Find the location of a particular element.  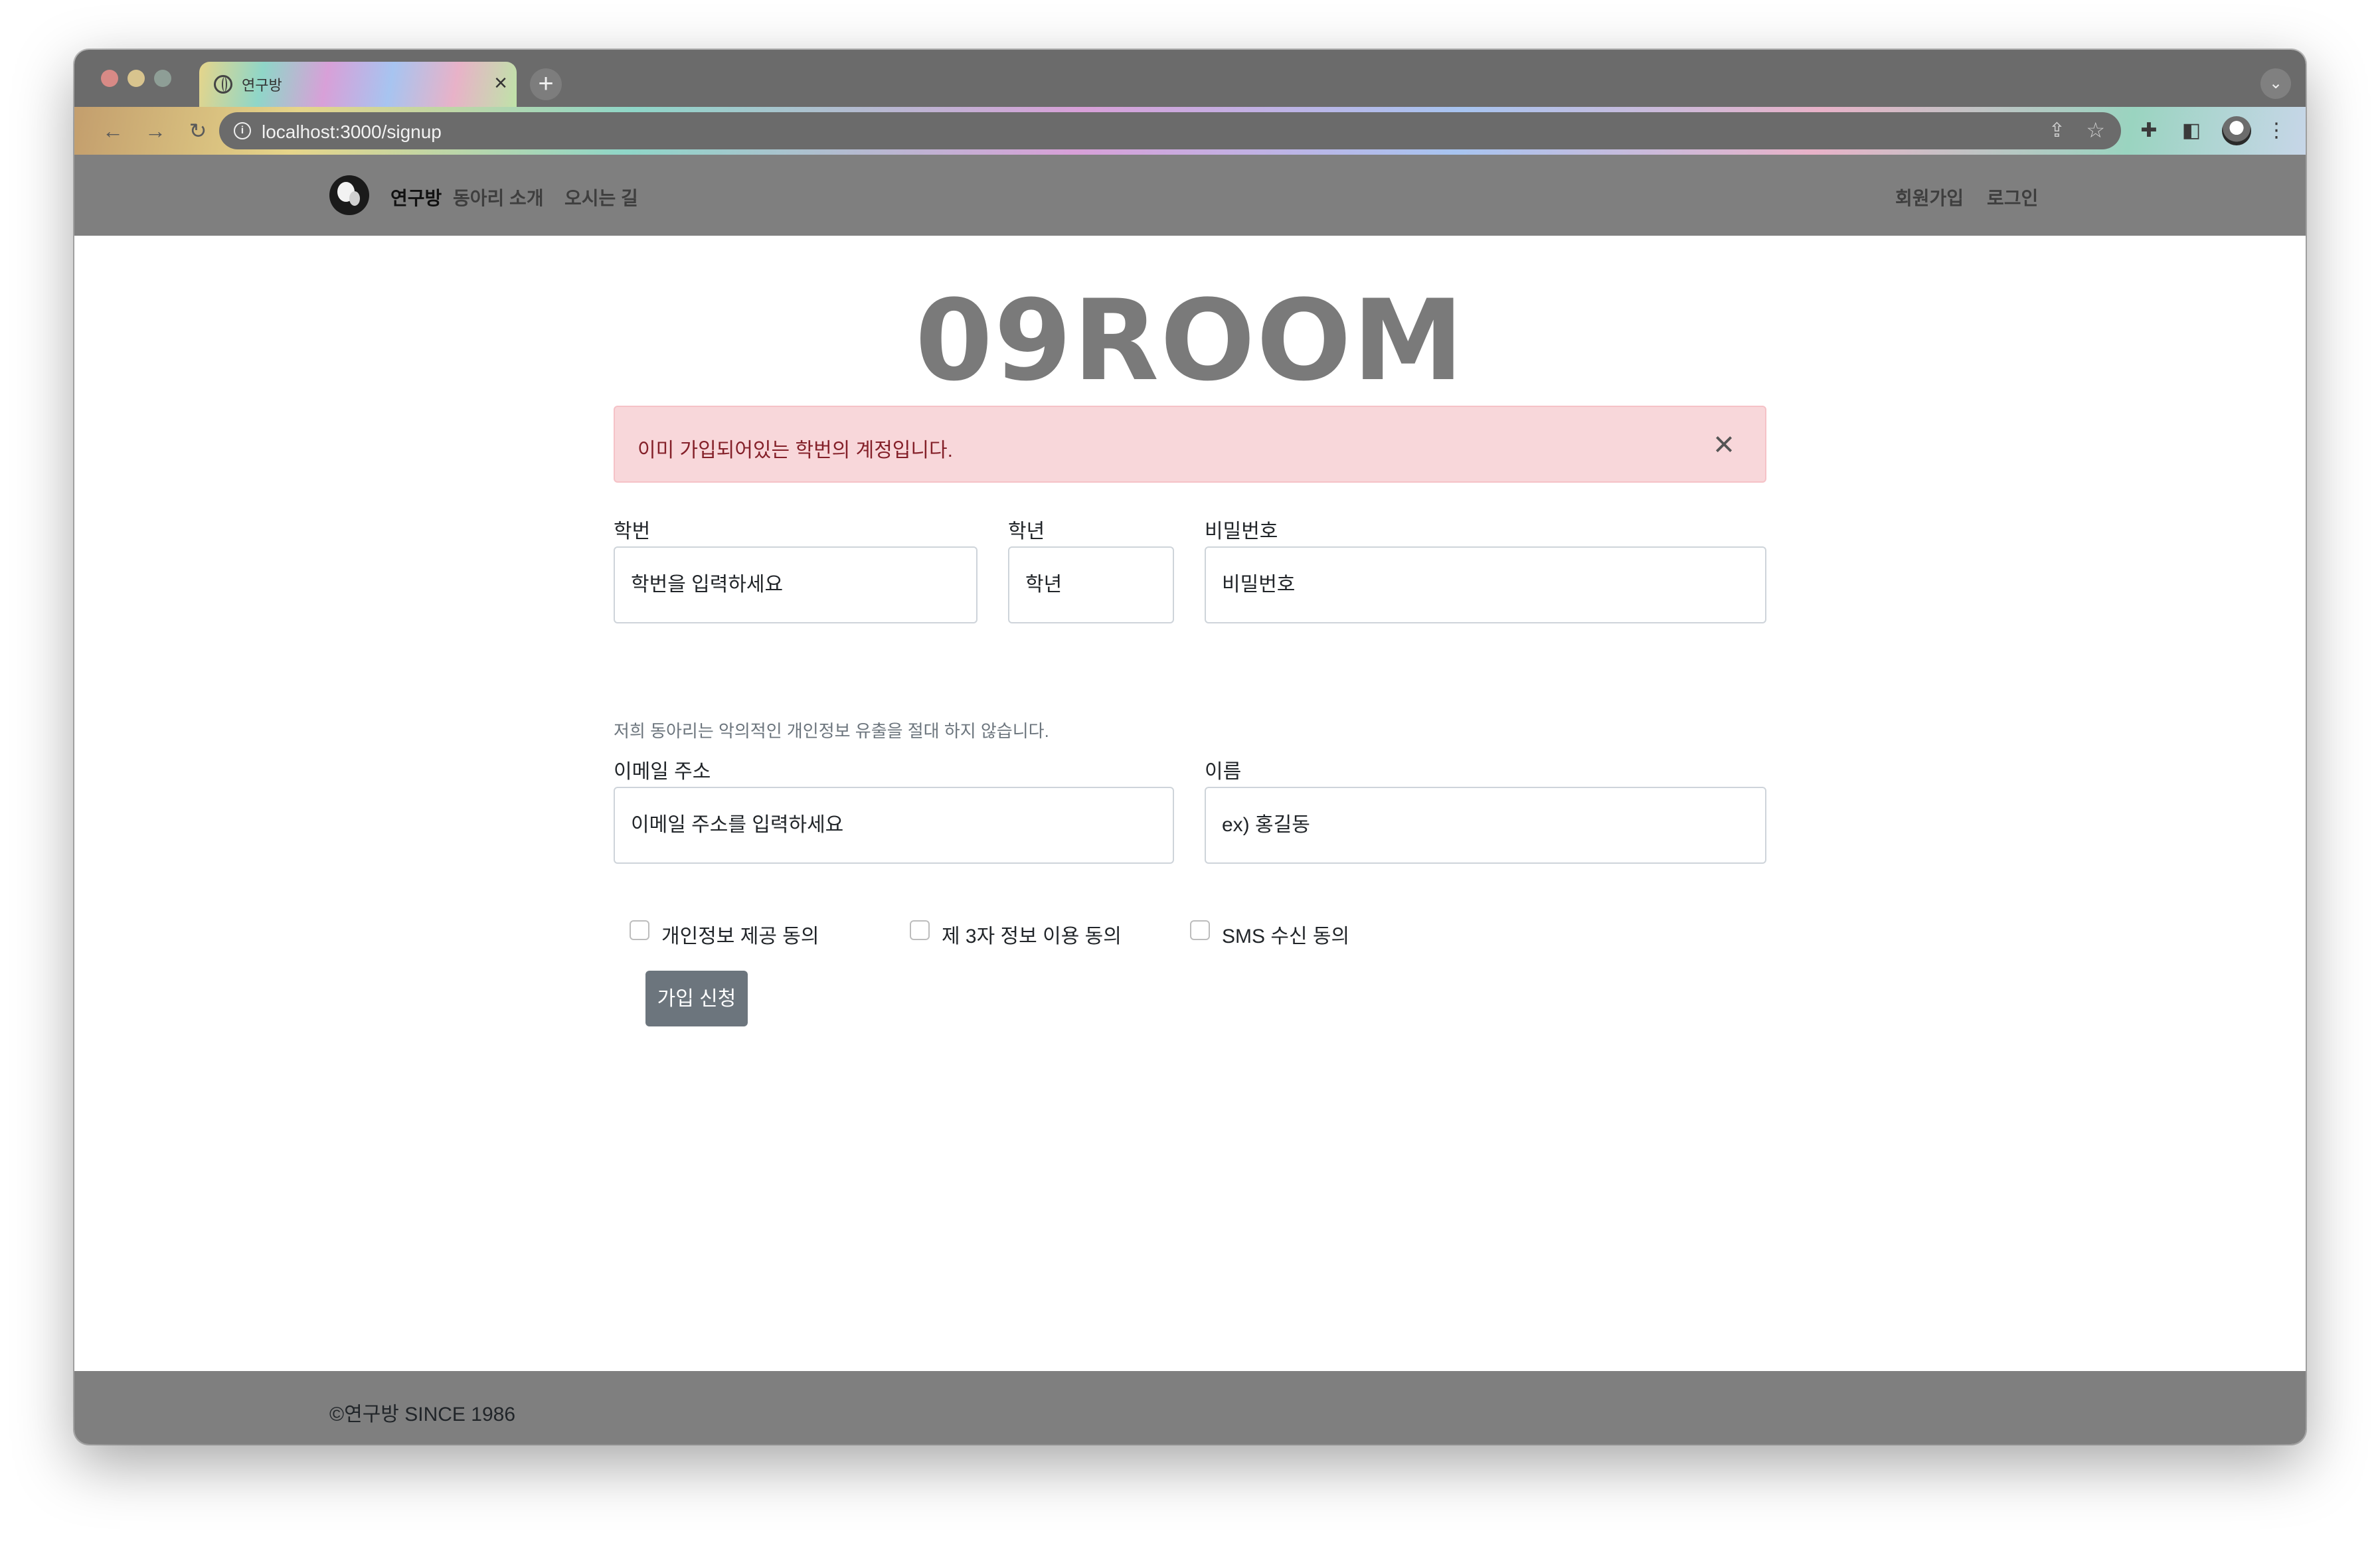

privacy-consent-label: 개인정보 제공 동의 is located at coordinates (740, 934).